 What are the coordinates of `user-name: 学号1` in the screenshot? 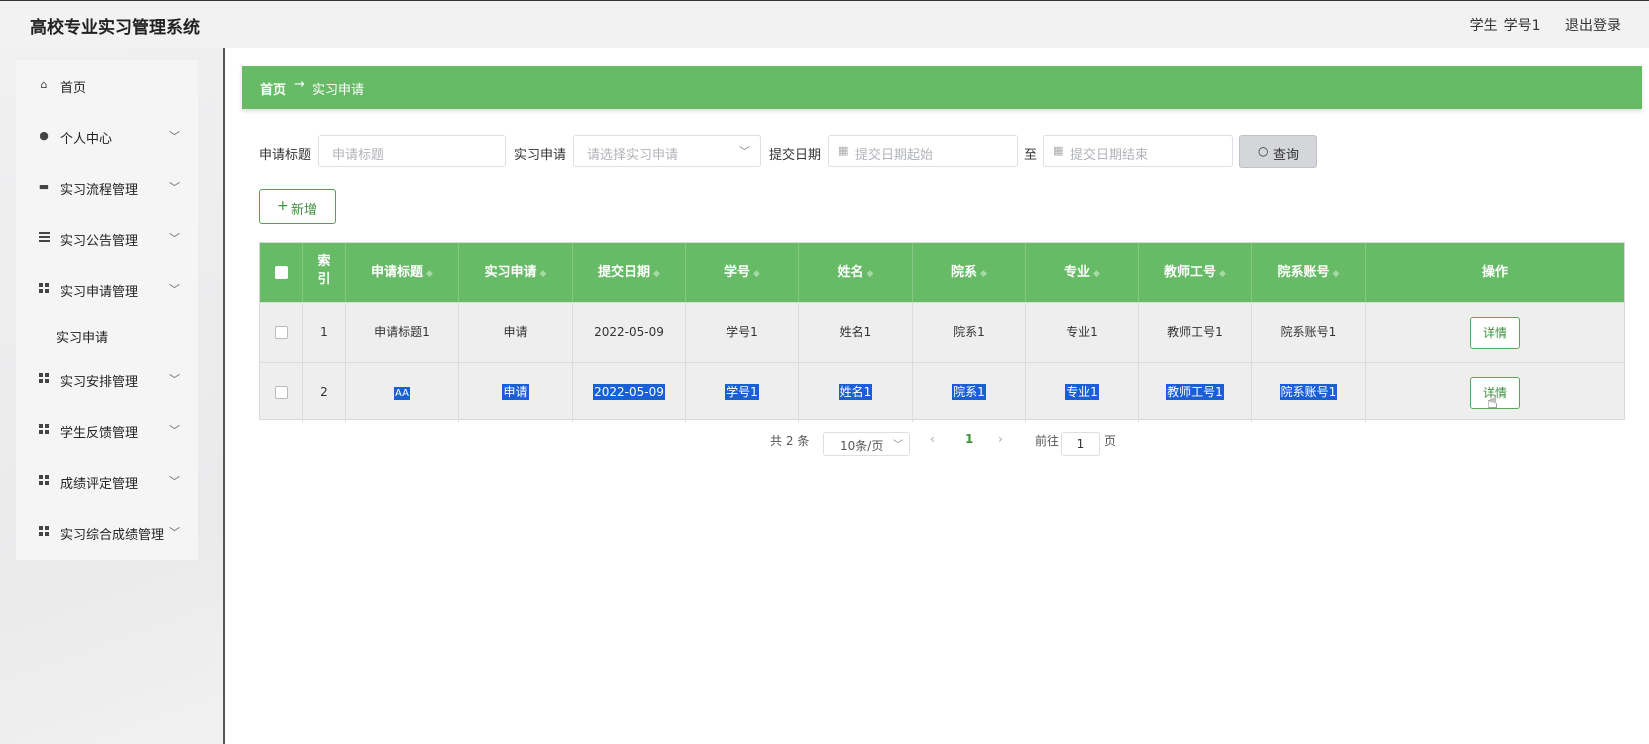 It's located at (1522, 26).